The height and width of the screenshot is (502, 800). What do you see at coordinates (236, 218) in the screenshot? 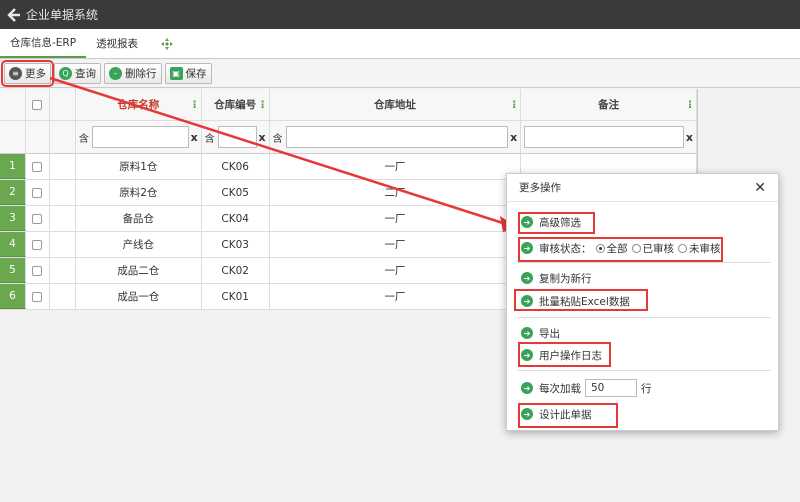
I see `cell-code: CK04` at bounding box center [236, 218].